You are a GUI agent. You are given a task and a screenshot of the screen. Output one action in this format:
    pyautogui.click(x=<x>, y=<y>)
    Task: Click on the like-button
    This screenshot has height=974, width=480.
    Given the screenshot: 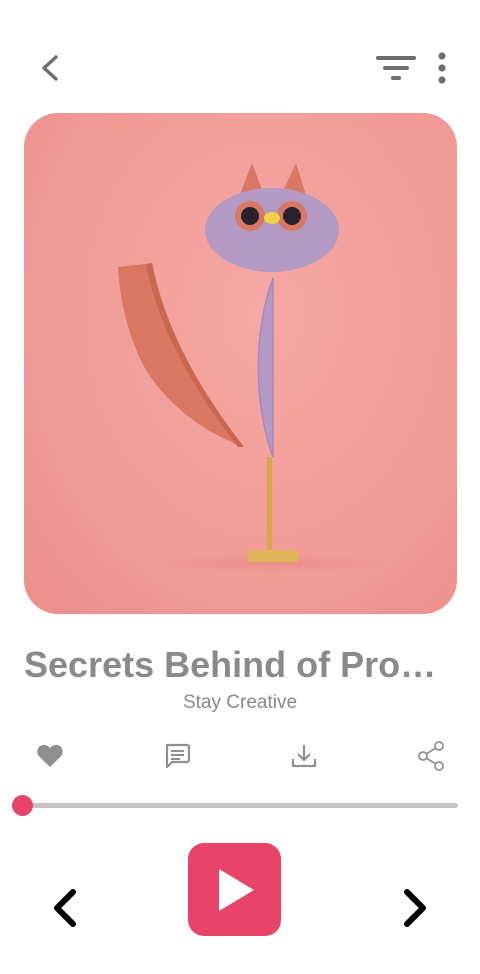 What is the action you would take?
    pyautogui.click(x=50, y=756)
    